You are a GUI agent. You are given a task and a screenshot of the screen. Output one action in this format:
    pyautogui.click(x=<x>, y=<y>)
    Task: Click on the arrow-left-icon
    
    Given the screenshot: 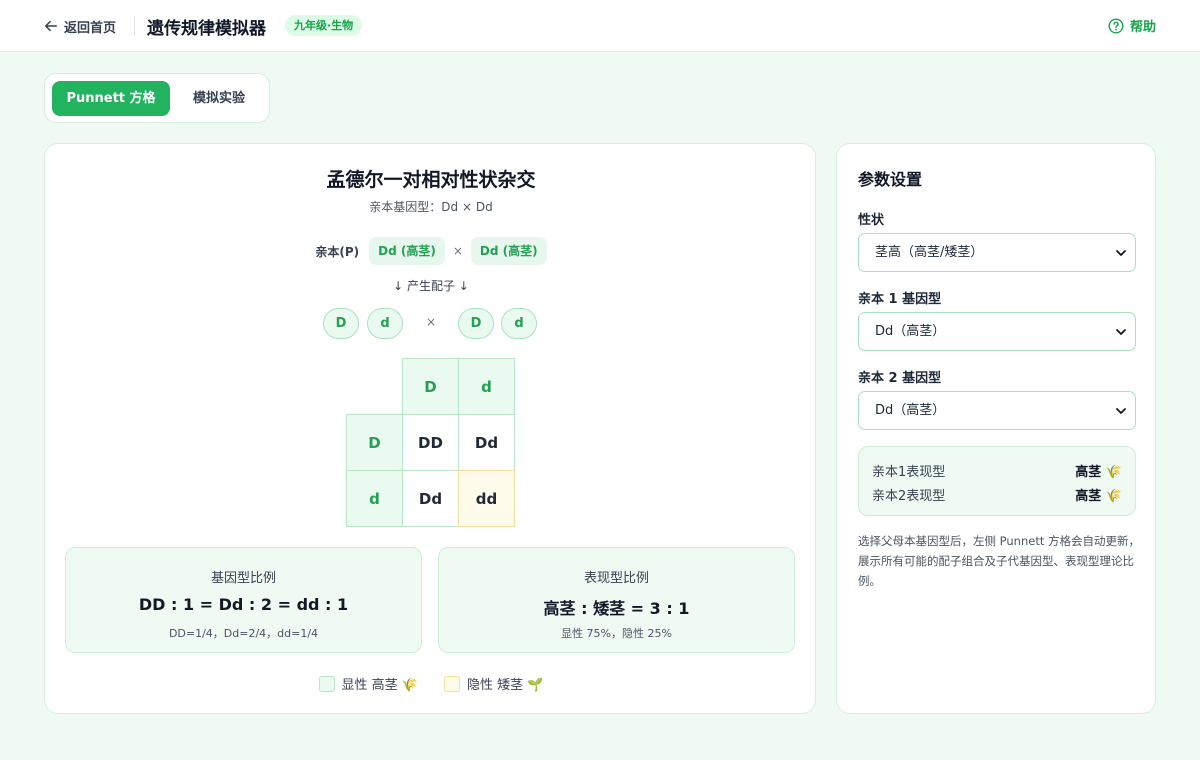 What is the action you would take?
    pyautogui.click(x=51, y=26)
    